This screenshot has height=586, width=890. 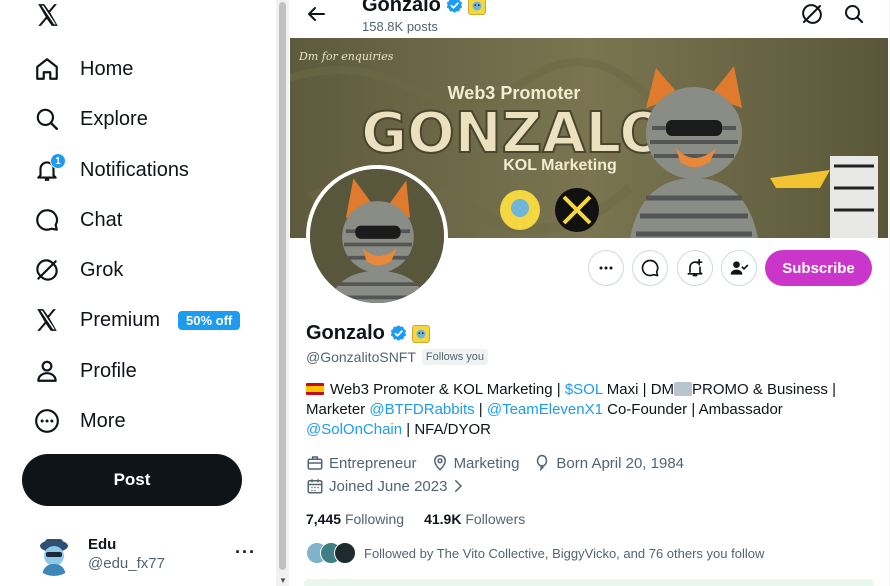 What do you see at coordinates (245, 552) in the screenshot?
I see `account-more-icon: ···` at bounding box center [245, 552].